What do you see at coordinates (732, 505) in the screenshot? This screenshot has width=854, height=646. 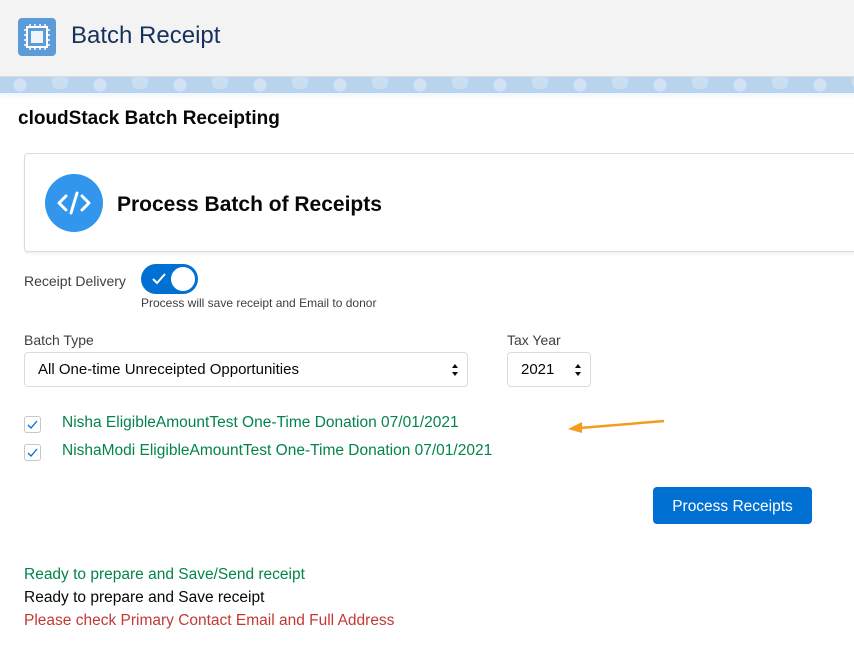 I see `process-receipts-button: Process Receipts` at bounding box center [732, 505].